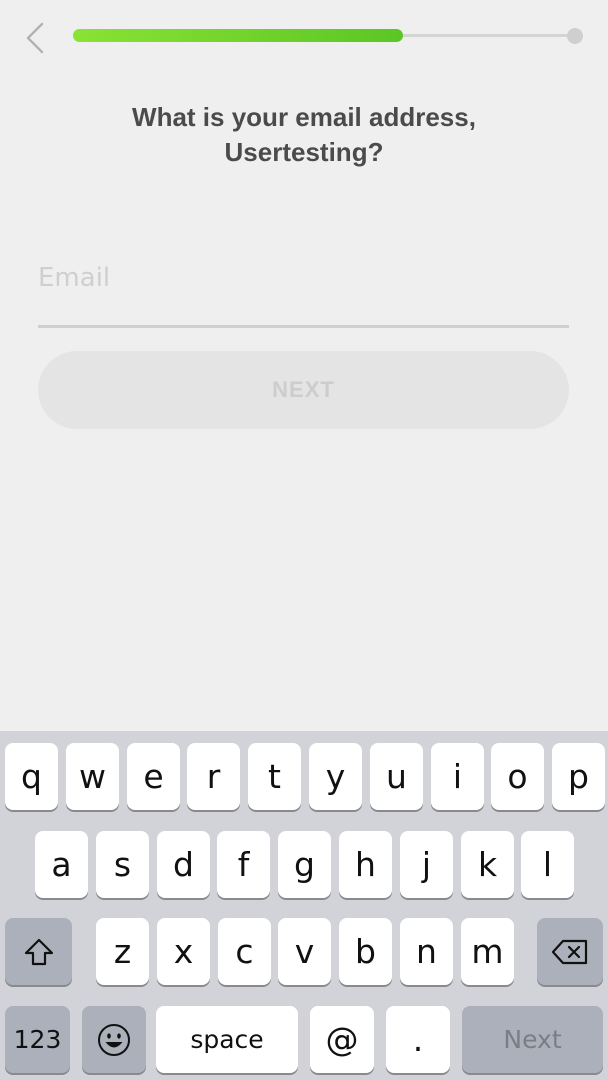 The image size is (608, 1080). What do you see at coordinates (303, 278) in the screenshot?
I see `email-input` at bounding box center [303, 278].